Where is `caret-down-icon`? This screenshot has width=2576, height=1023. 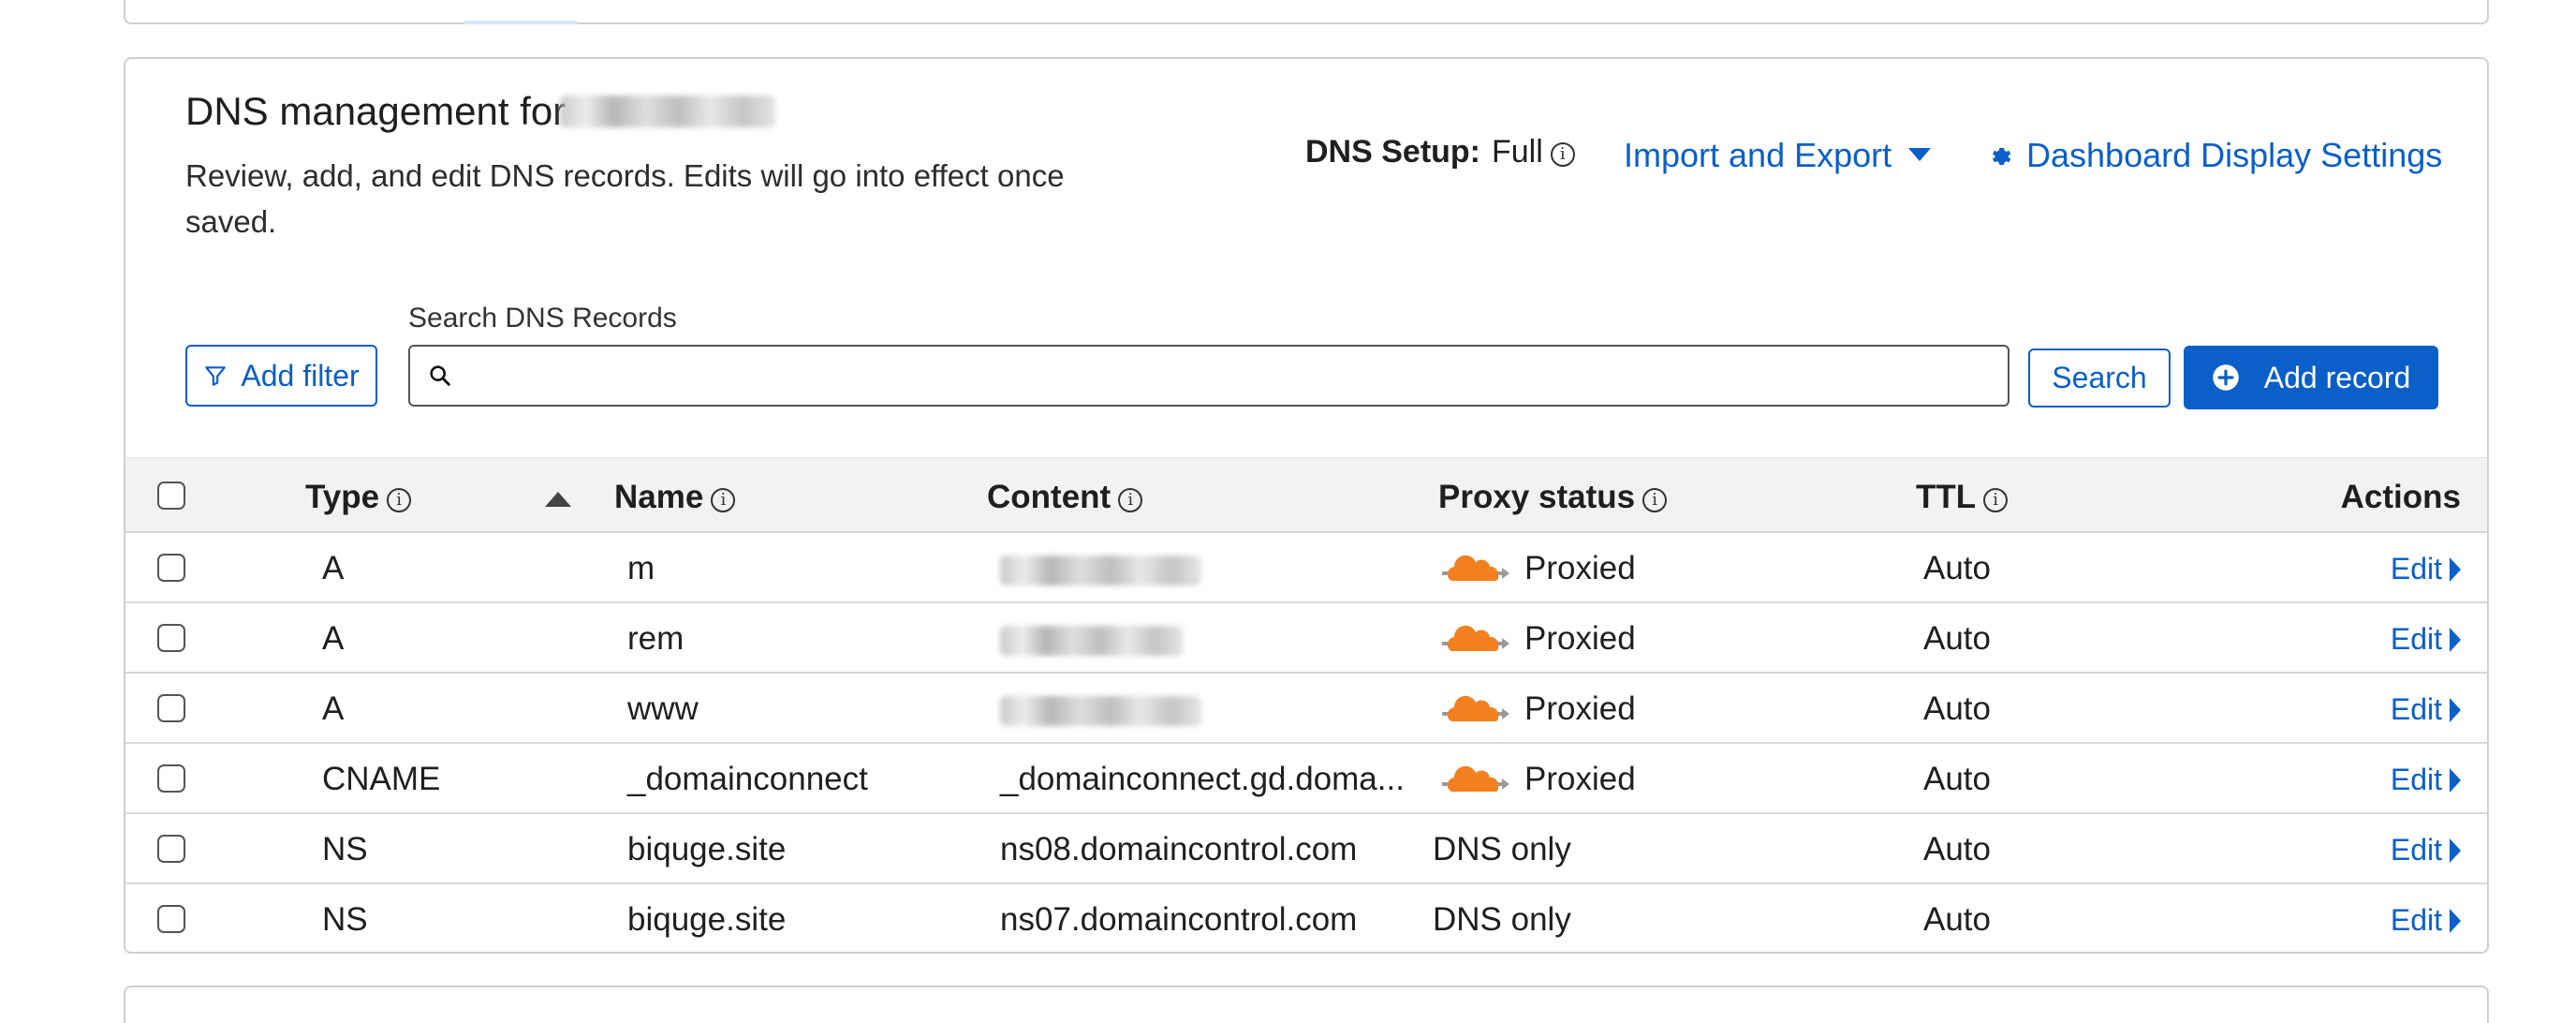
caret-down-icon is located at coordinates (1920, 154).